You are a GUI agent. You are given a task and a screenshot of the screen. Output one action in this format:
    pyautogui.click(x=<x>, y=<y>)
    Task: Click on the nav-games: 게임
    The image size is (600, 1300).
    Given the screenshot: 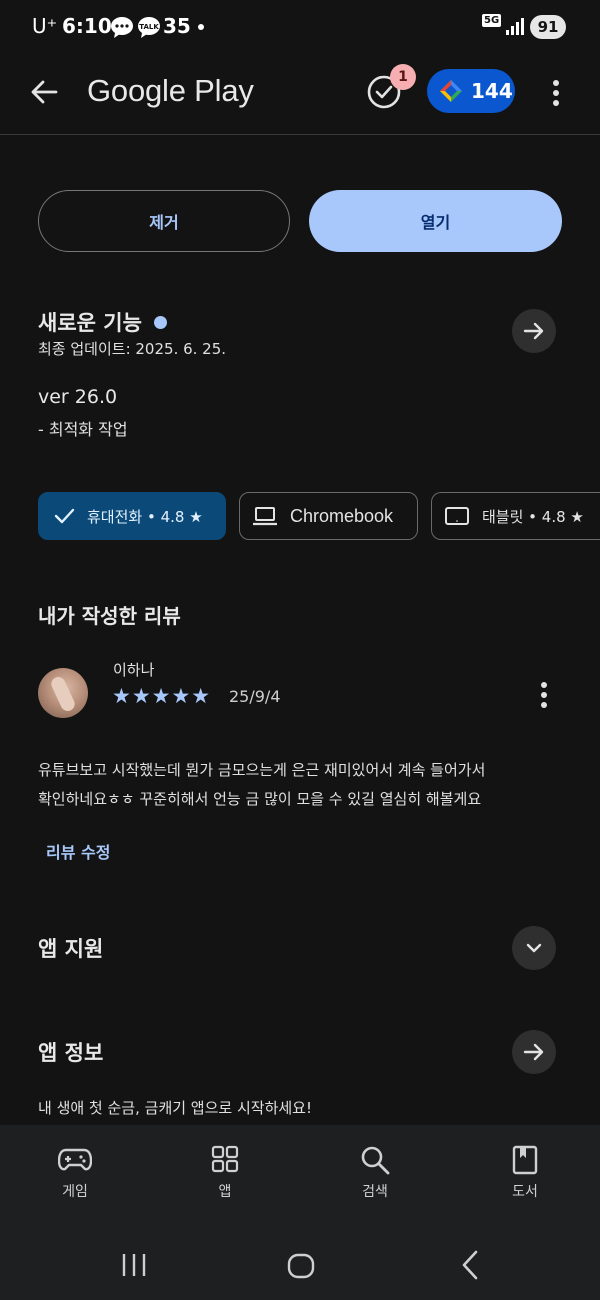 What is the action you would take?
    pyautogui.click(x=75, y=1176)
    